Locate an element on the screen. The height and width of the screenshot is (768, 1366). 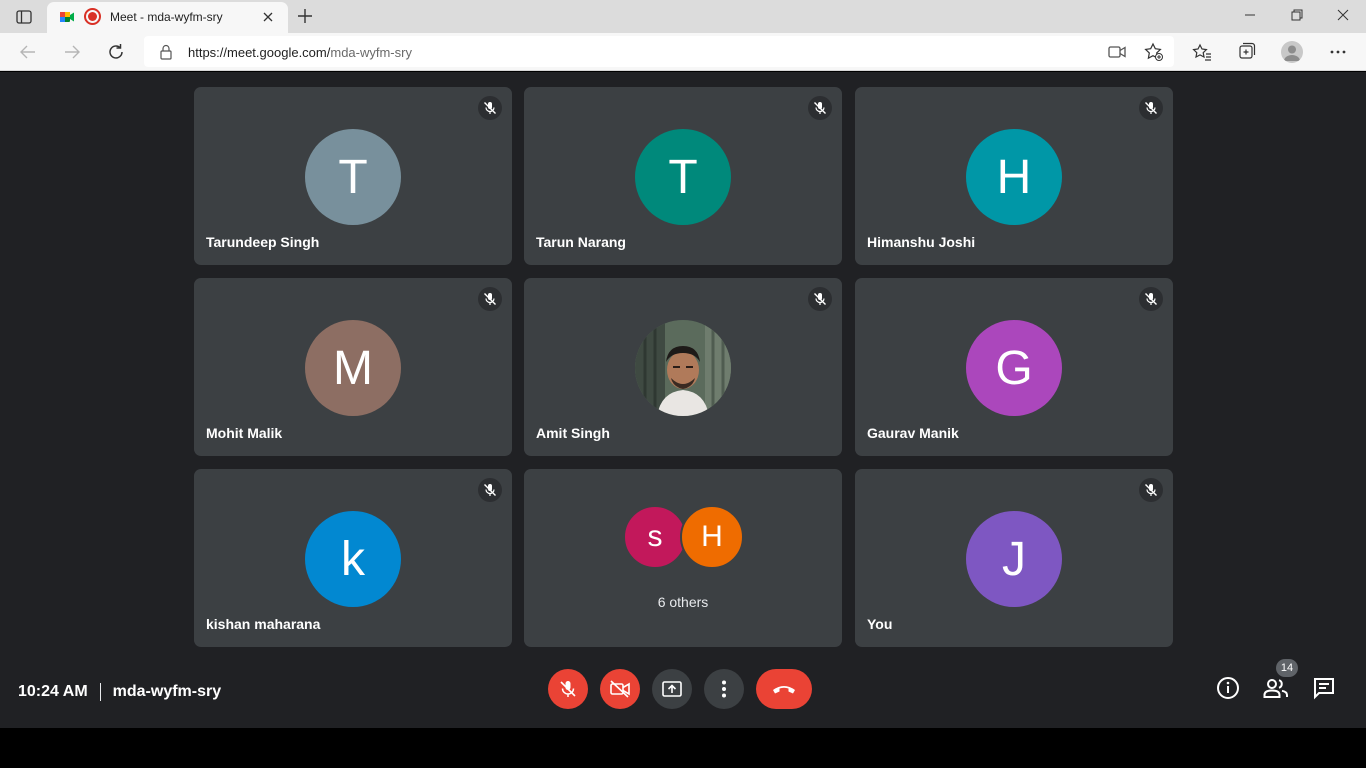
hang-up-icon is located at coordinates (784, 690).